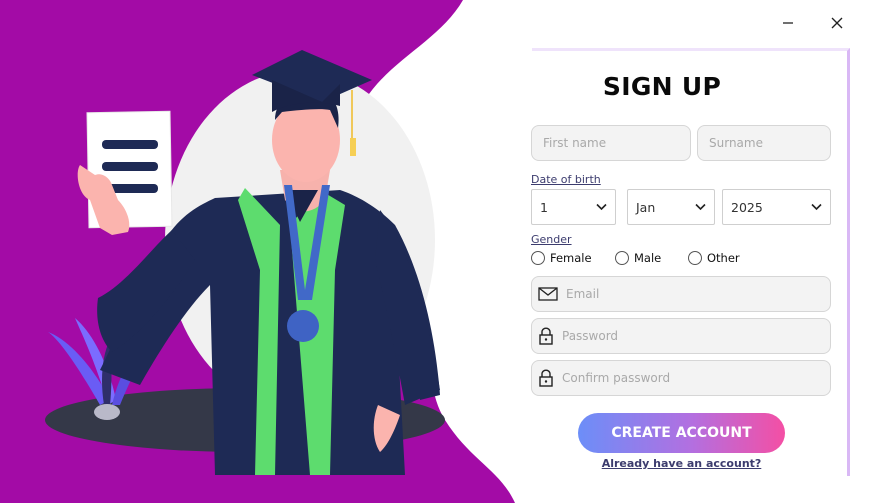 The height and width of the screenshot is (503, 872). Describe the element at coordinates (662, 86) in the screenshot. I see `page-title: SIGN UP` at that location.